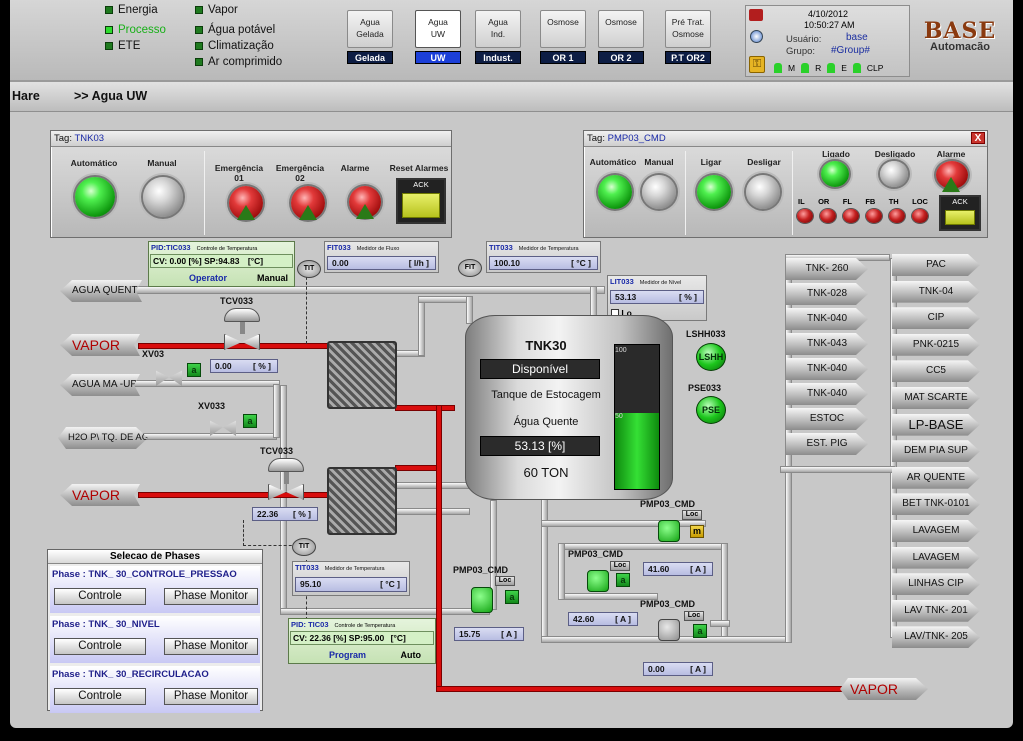  Describe the element at coordinates (688, 38) in the screenshot. I see `nav-pre-trat-osmose: Pré Trat. Osmose P.T OR2` at that location.